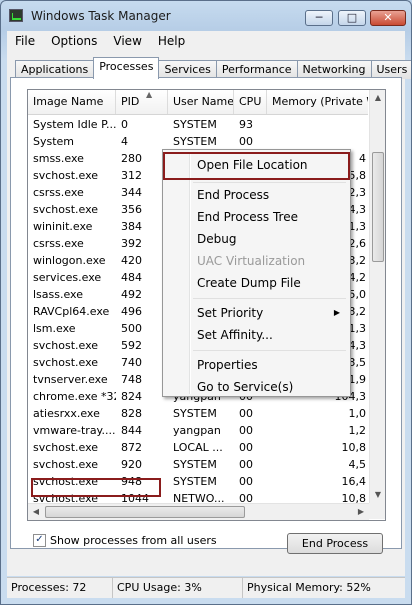  I want to click on cell-pid: 312, so click(131, 175).